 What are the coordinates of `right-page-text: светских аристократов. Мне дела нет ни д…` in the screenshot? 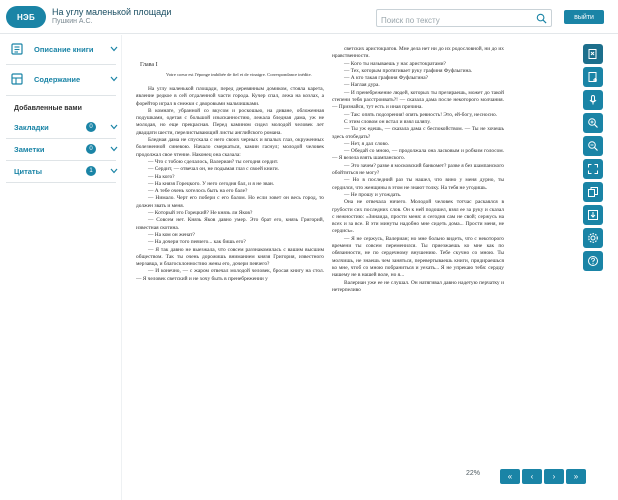 It's located at (418, 170).